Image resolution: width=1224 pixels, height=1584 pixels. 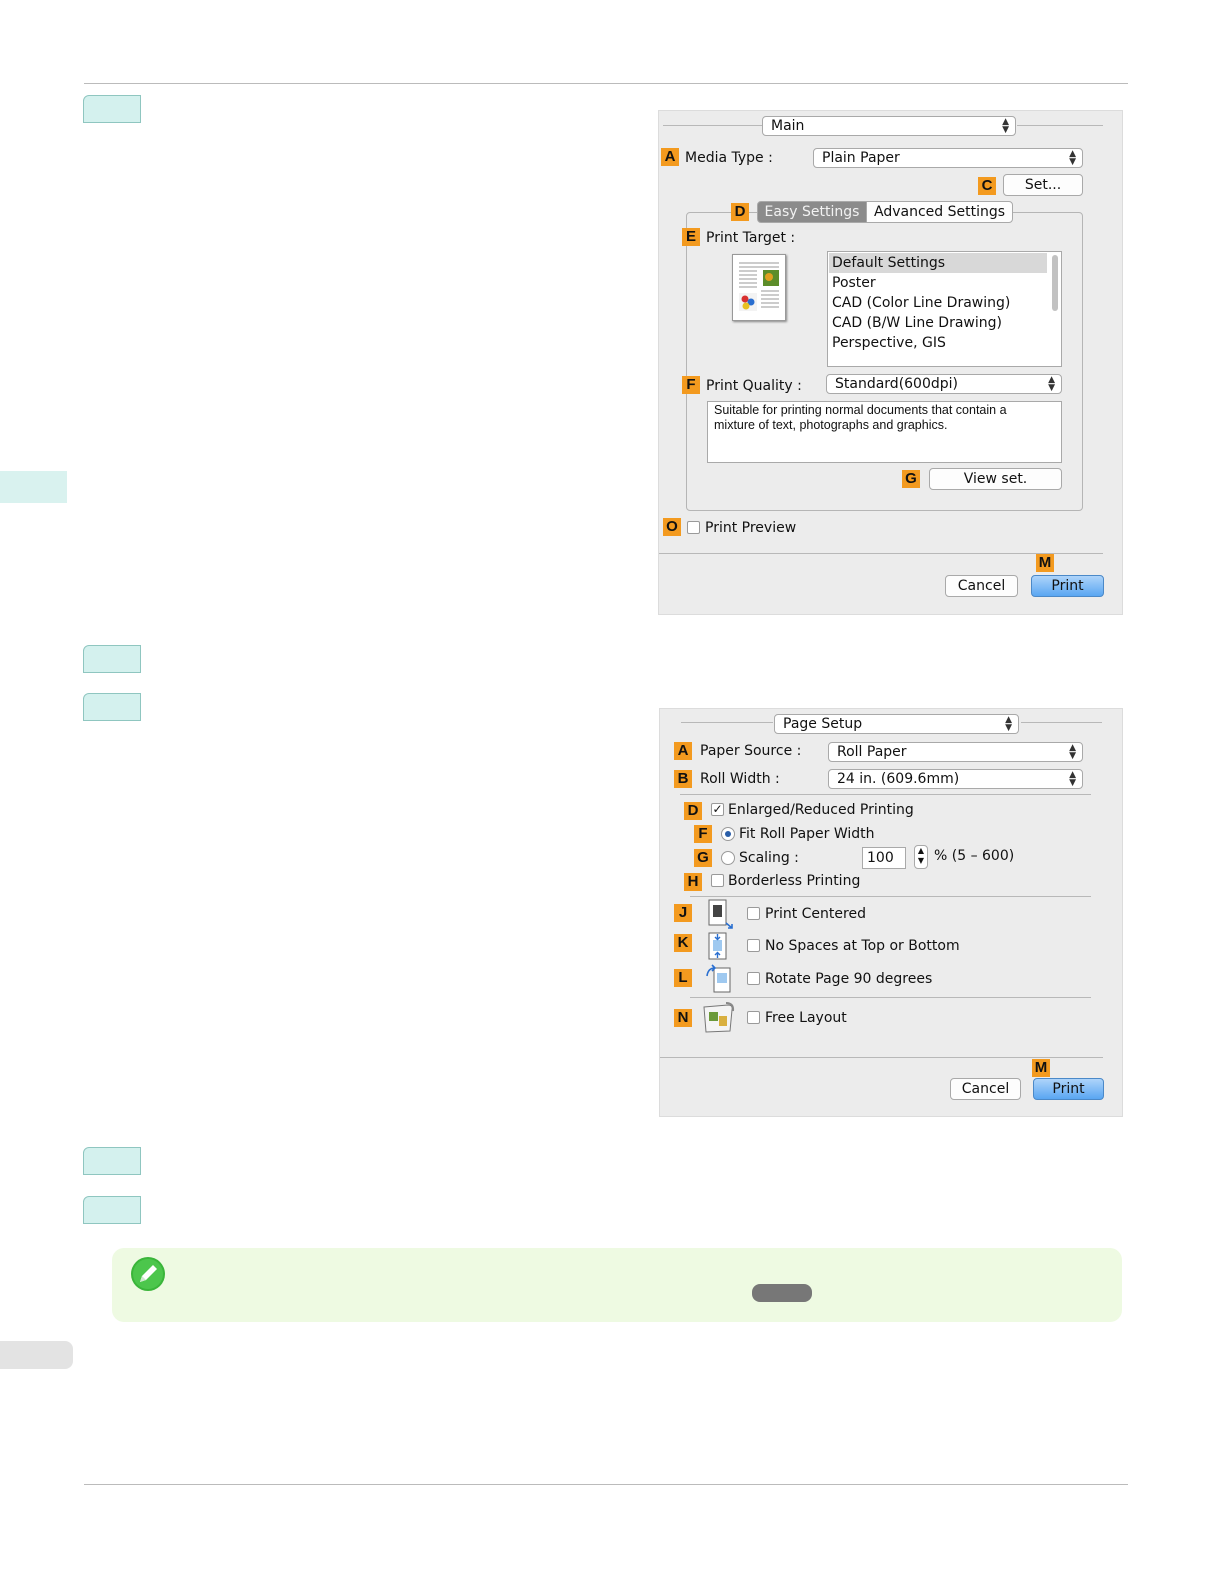 I want to click on marker-e: E, so click(x=691, y=237).